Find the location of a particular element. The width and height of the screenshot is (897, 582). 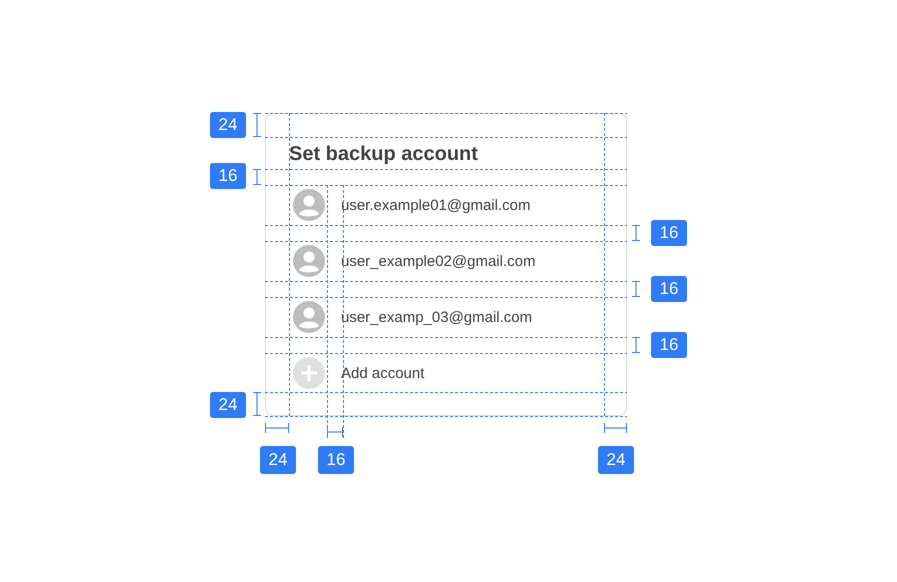

account-item: user.example01@gmail.com is located at coordinates (446, 205).